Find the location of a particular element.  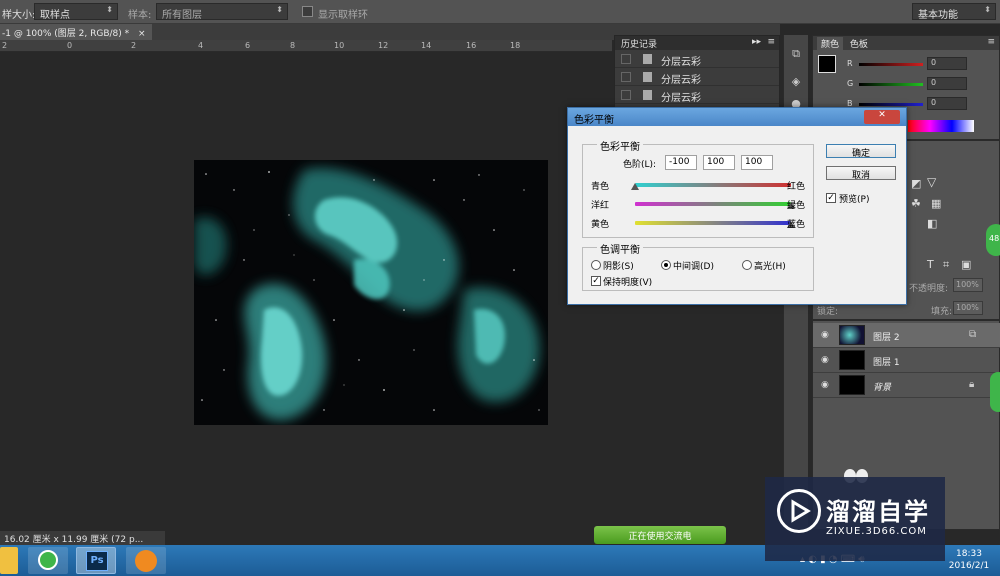

magenta-green-level-input: 100 is located at coordinates (719, 162).